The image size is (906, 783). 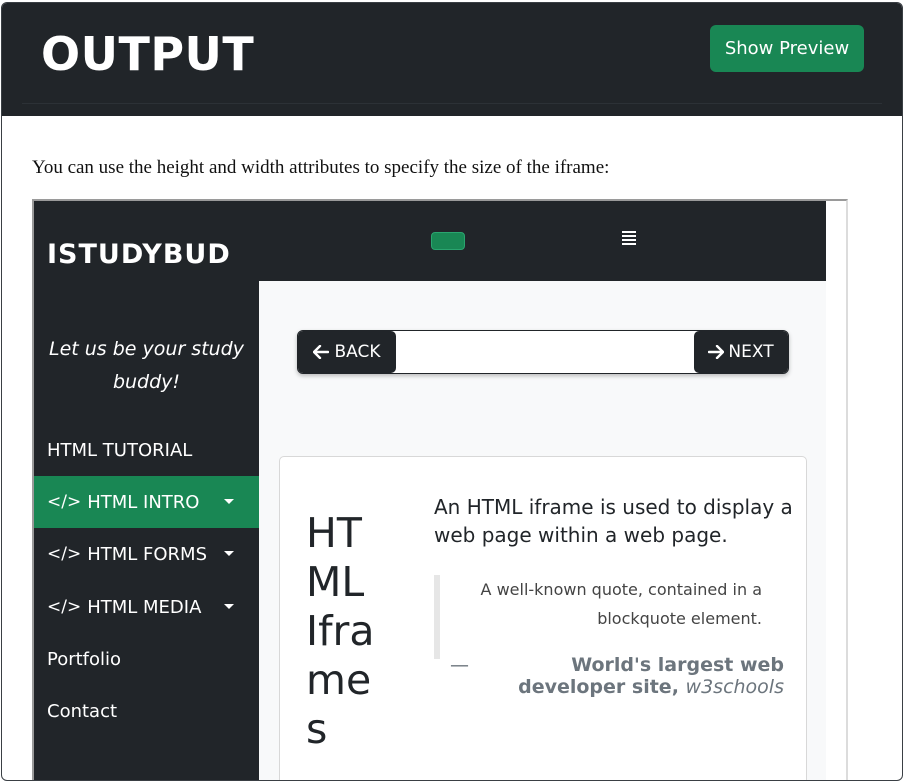 What do you see at coordinates (146, 659) in the screenshot?
I see `nav-item-portfolio: Portfolio` at bounding box center [146, 659].